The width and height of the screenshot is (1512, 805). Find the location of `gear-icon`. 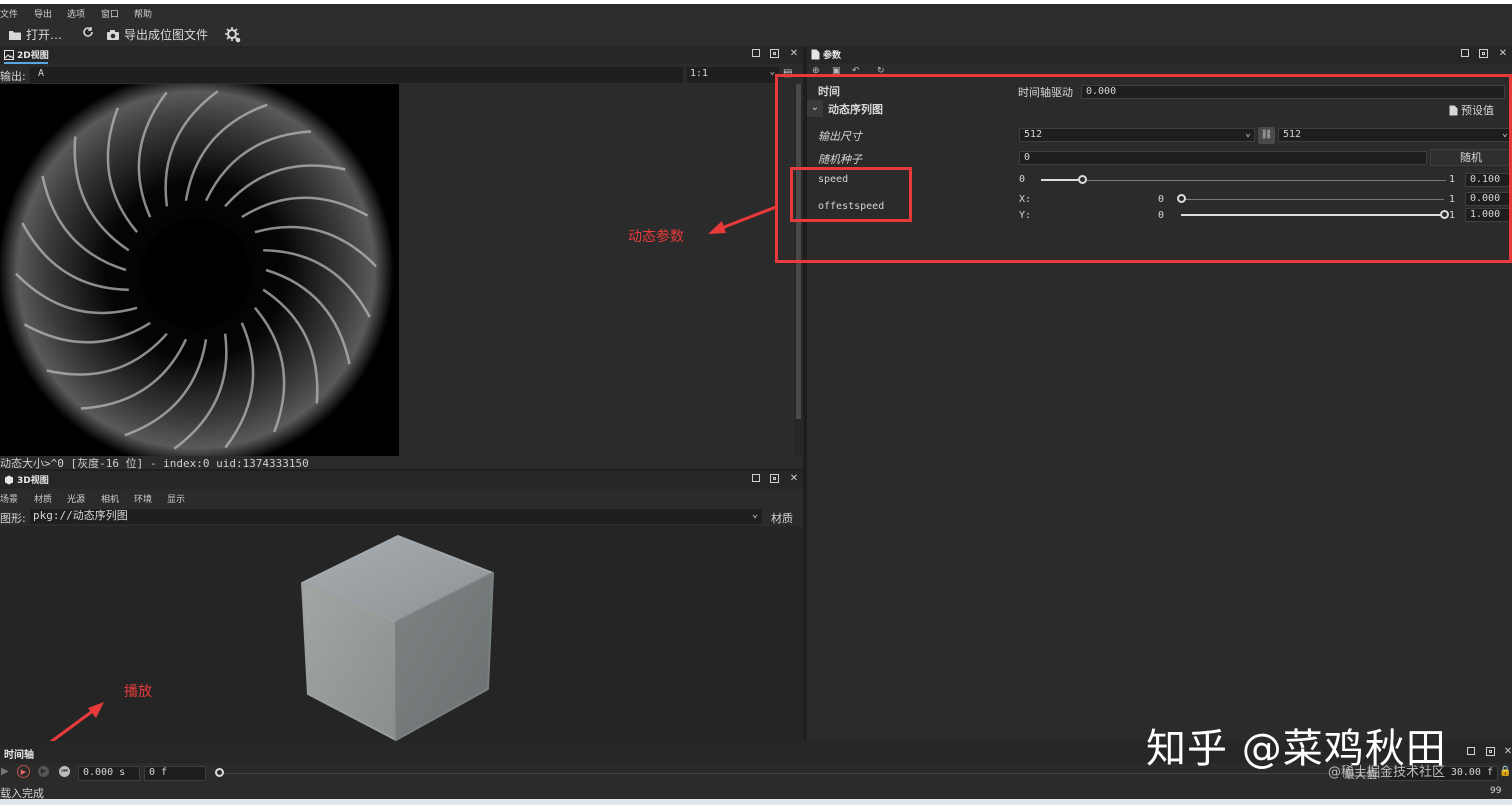

gear-icon is located at coordinates (233, 35).